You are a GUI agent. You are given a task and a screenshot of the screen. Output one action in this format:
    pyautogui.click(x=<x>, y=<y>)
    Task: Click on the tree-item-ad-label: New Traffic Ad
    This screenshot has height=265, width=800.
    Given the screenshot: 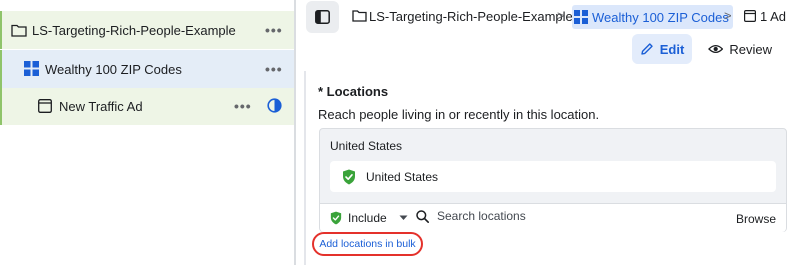 What is the action you would take?
    pyautogui.click(x=101, y=106)
    